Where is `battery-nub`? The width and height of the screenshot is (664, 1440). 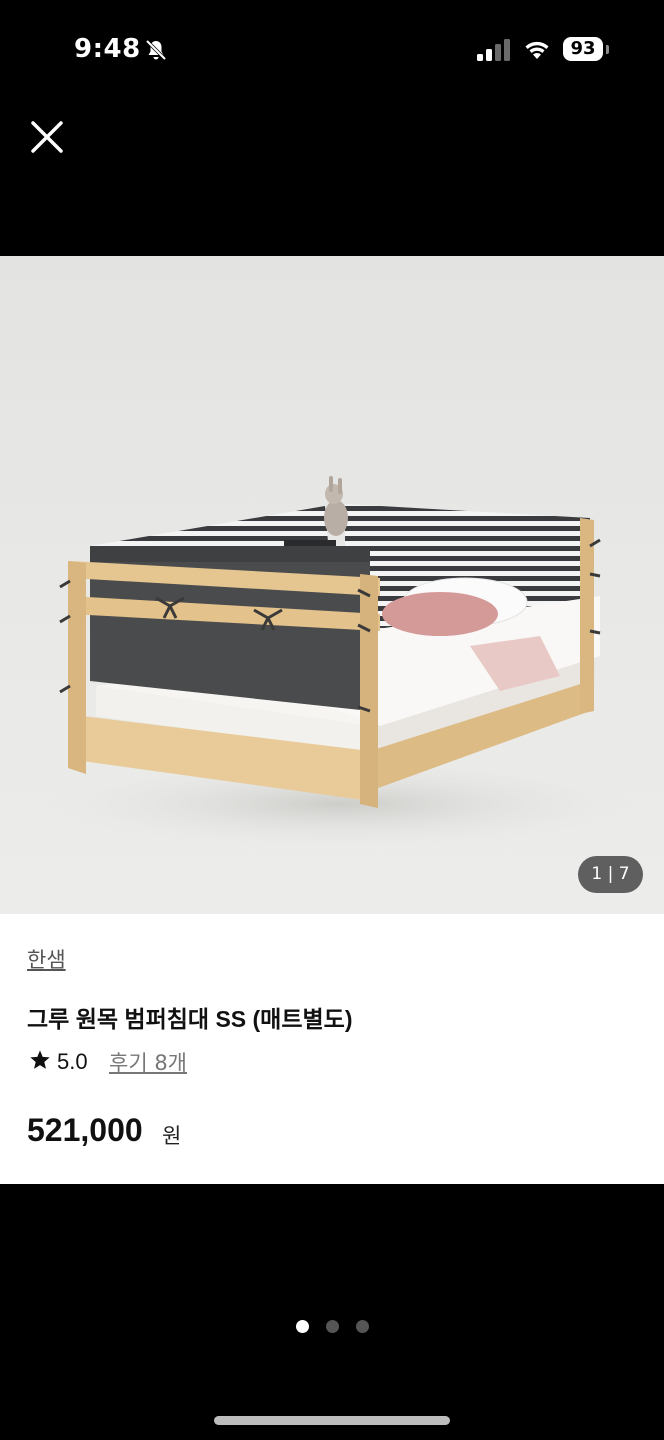 battery-nub is located at coordinates (607, 49).